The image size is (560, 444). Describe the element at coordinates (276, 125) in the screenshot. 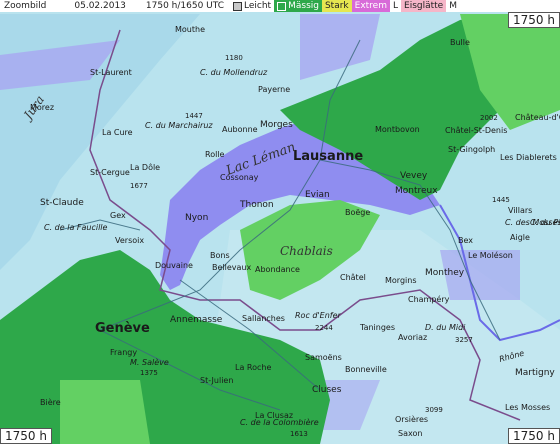

I see `label-morges: Morges` at that location.